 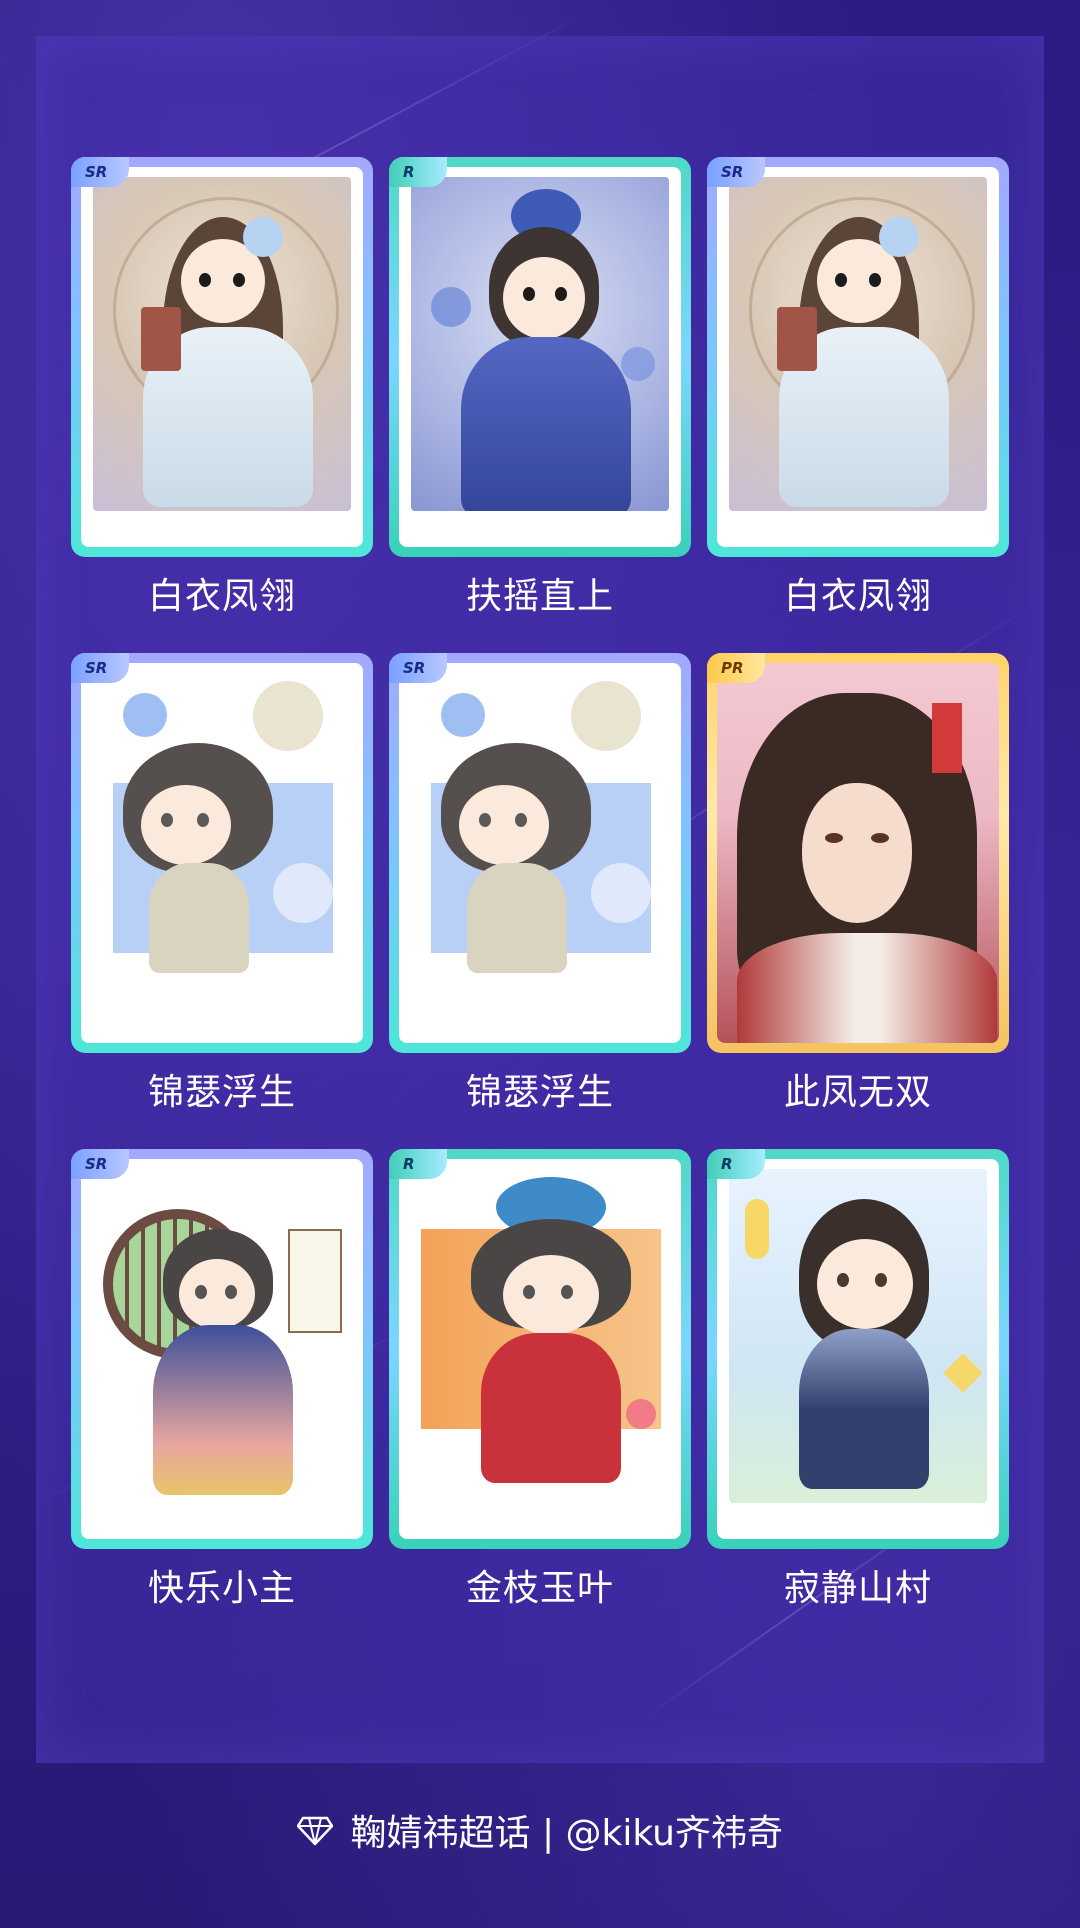 I want to click on card-name: 寂静山村, so click(x=857, y=1588).